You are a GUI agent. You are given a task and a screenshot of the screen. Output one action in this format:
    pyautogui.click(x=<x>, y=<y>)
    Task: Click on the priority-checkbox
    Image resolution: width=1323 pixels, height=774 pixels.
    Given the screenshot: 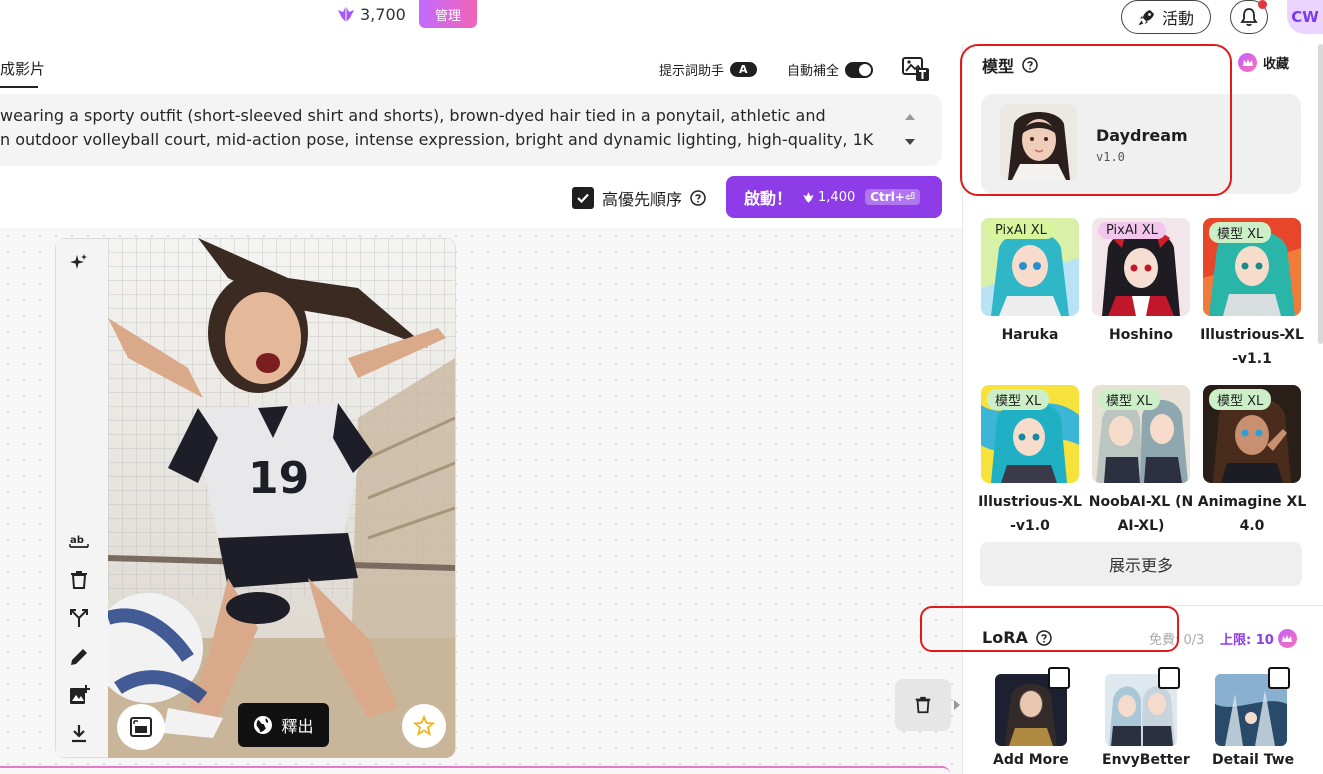 What is the action you would take?
    pyautogui.click(x=583, y=198)
    